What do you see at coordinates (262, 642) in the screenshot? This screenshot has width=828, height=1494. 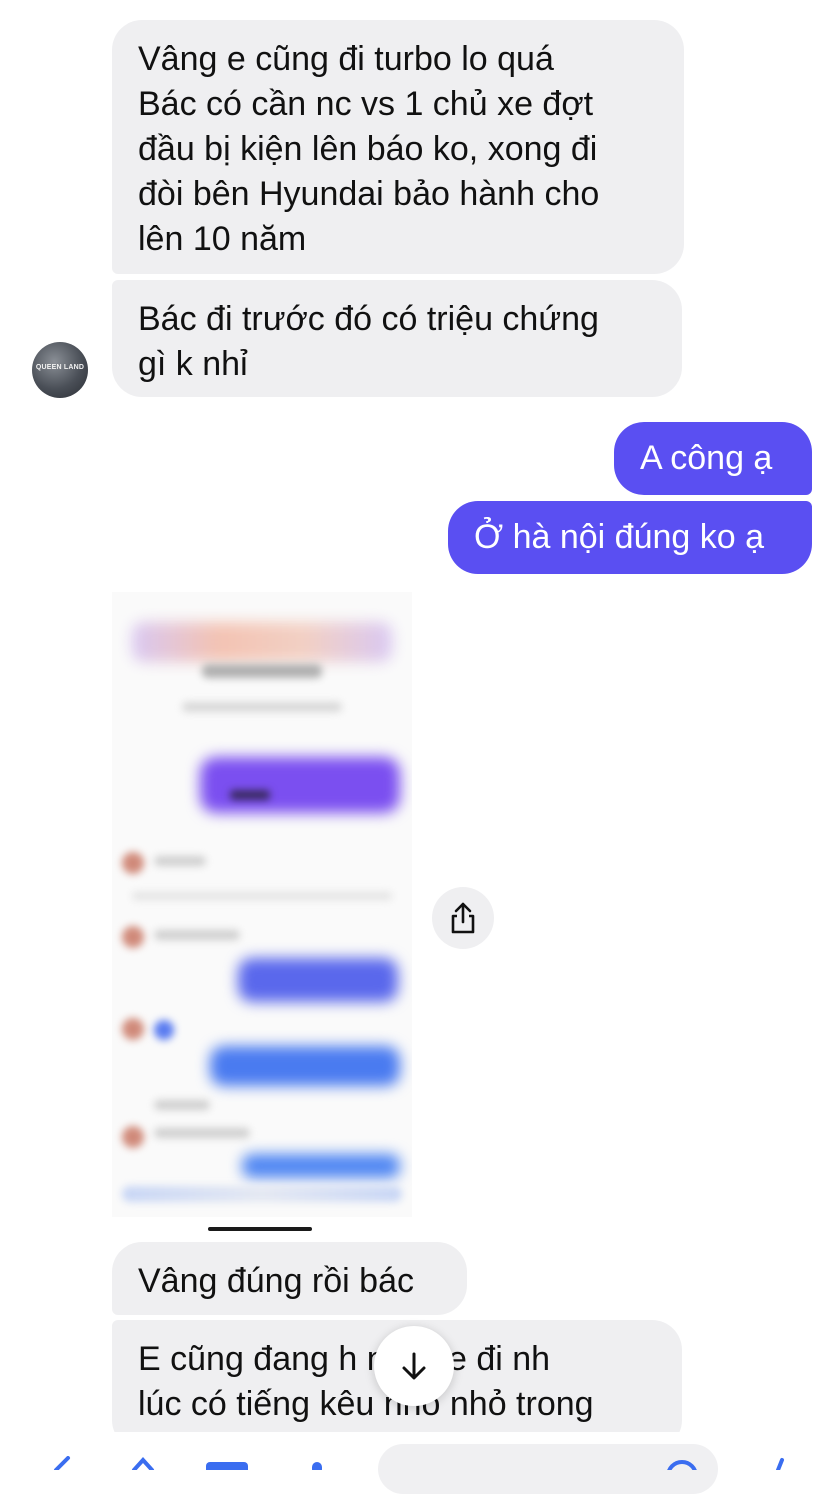 I see `blurred-header` at bounding box center [262, 642].